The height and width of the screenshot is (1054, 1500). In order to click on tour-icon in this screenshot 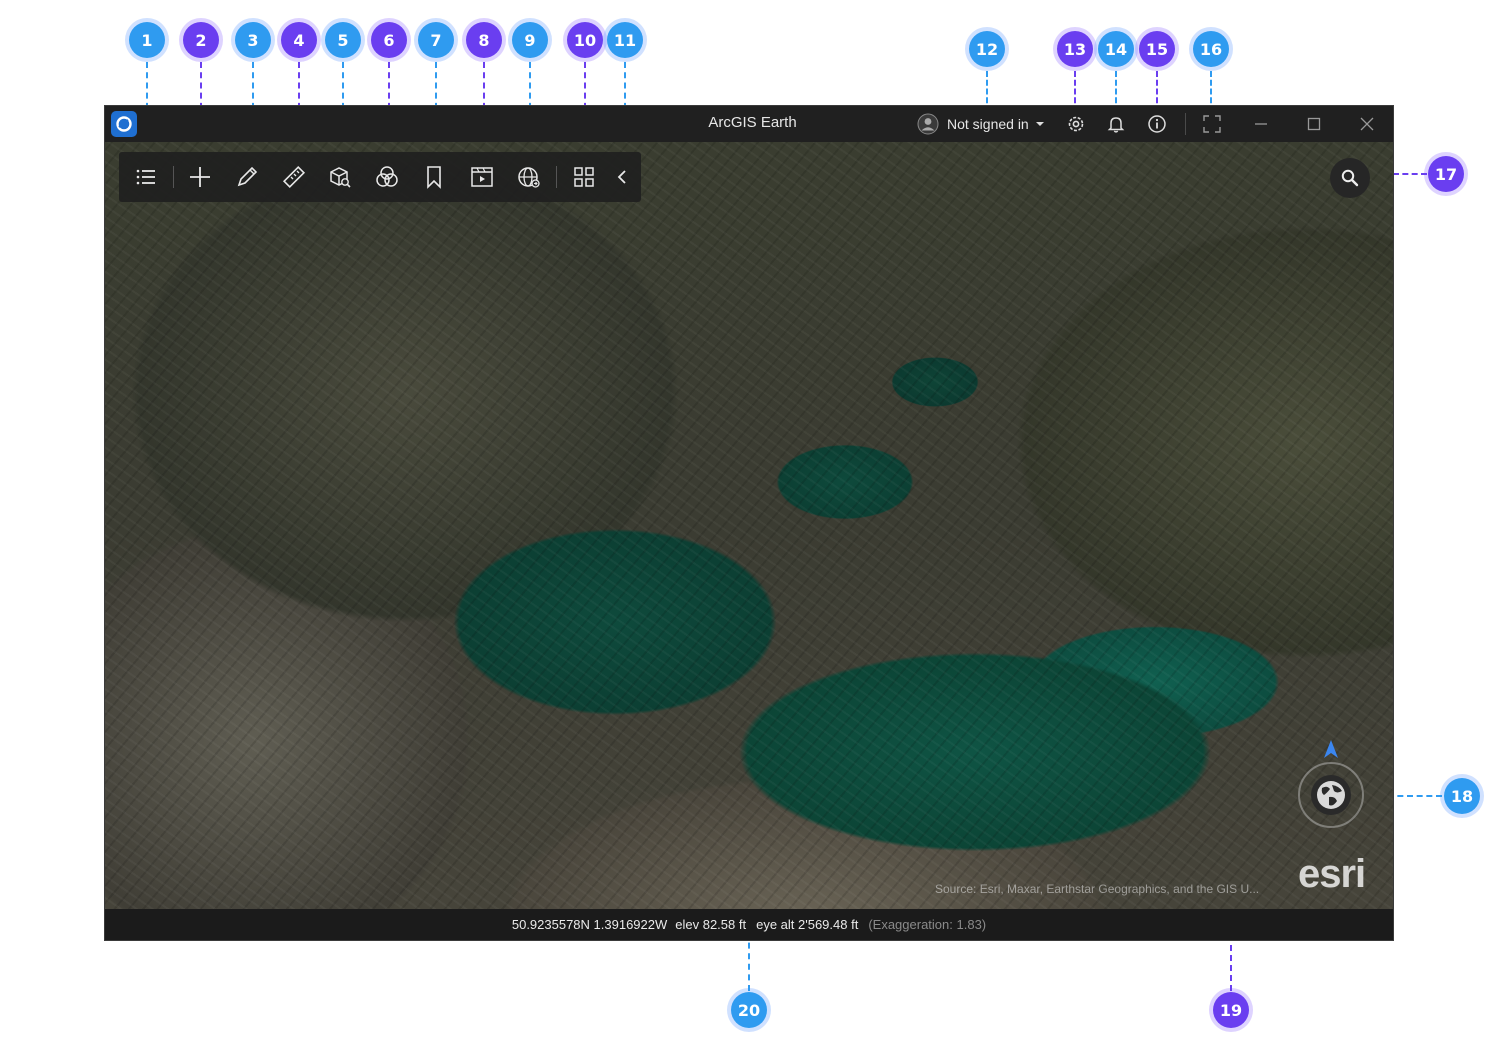, I will do `click(482, 177)`.